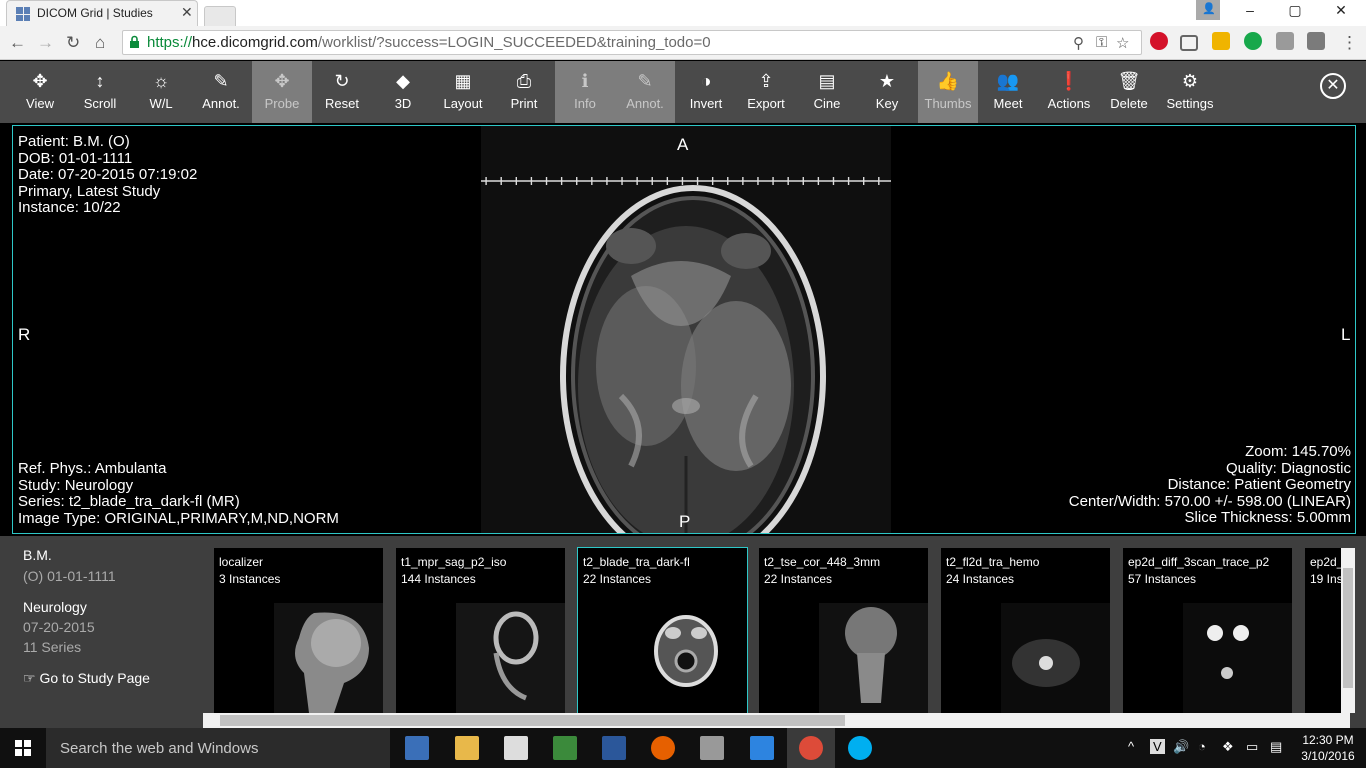 The height and width of the screenshot is (768, 1366). Describe the element at coordinates (1078, 43) in the screenshot. I see `zoom-icon: ⚲` at that location.